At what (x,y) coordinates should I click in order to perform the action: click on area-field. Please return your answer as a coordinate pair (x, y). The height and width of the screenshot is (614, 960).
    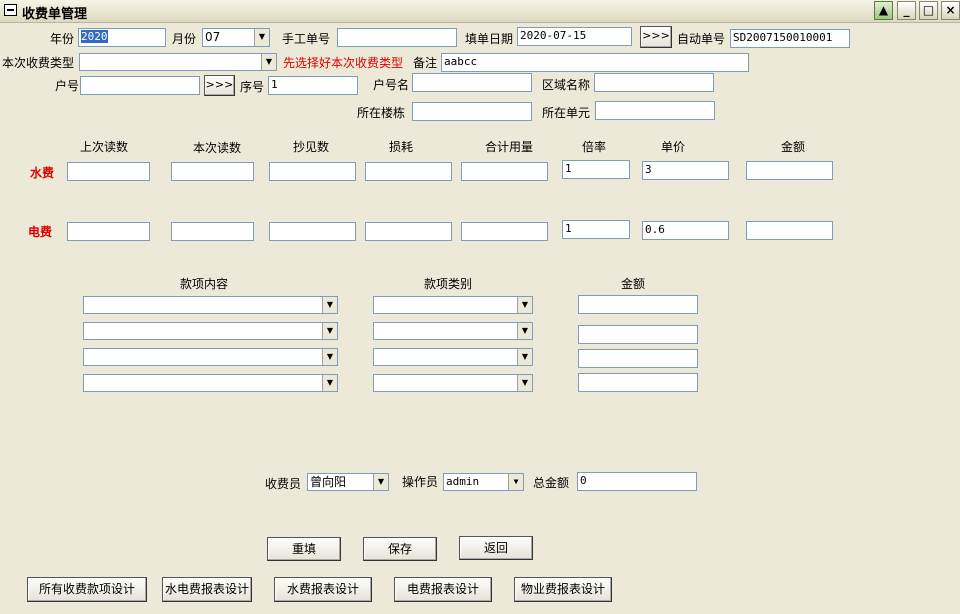
    Looking at the image, I should click on (654, 82).